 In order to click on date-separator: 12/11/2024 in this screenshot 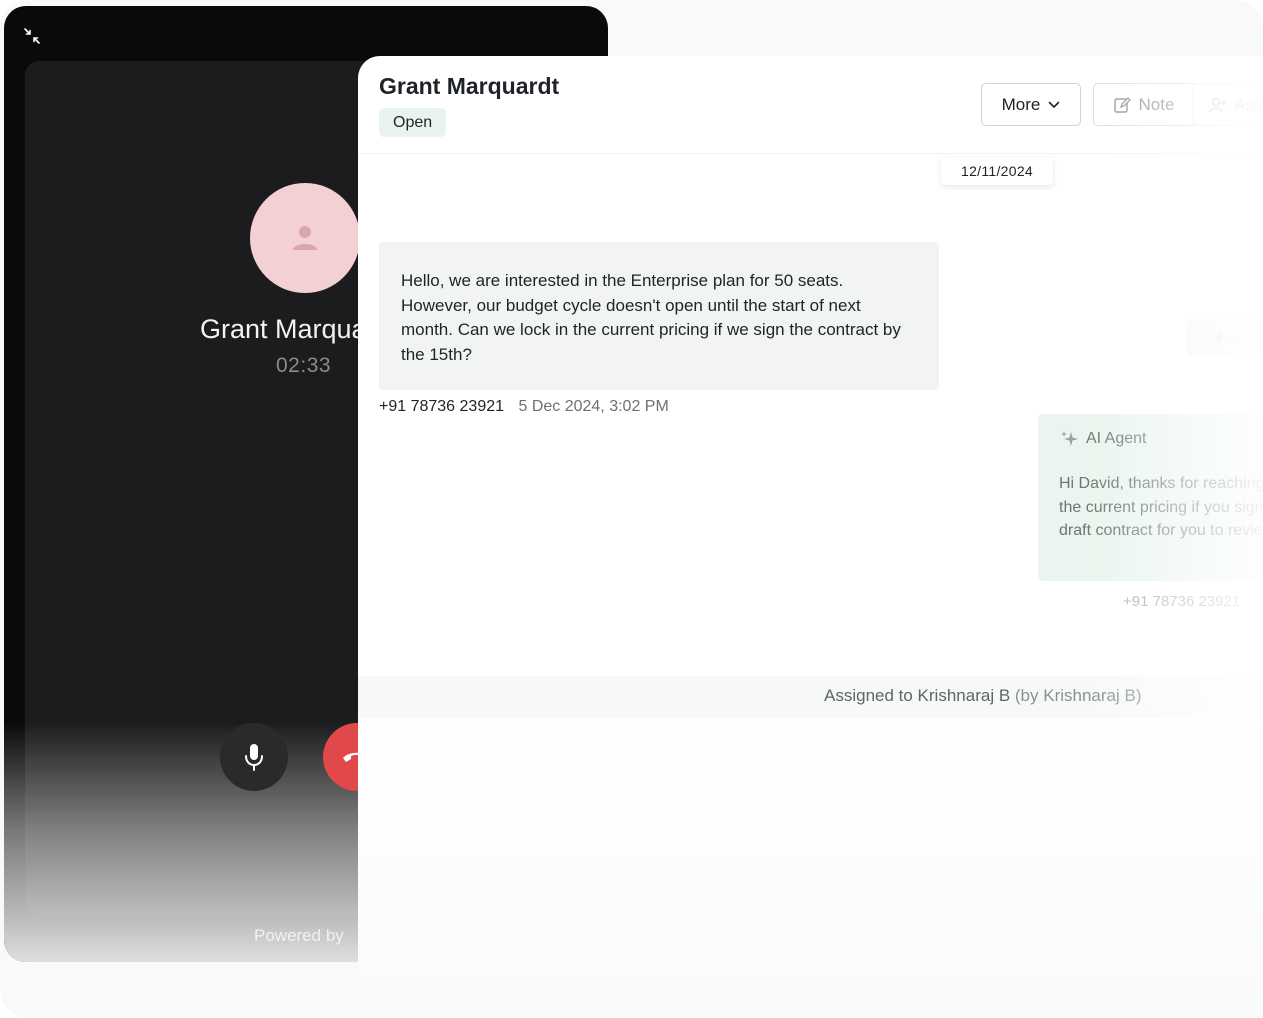, I will do `click(997, 171)`.